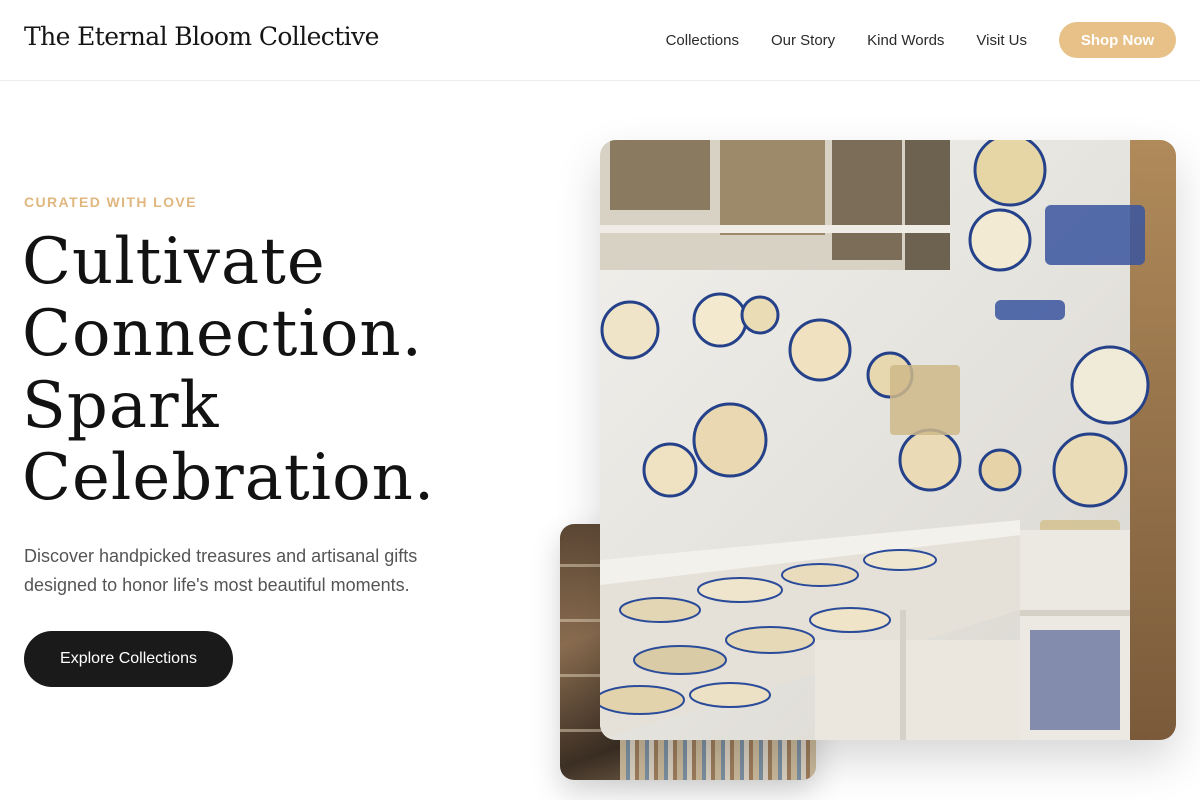 Image resolution: width=1200 pixels, height=800 pixels. Describe the element at coordinates (201, 36) in the screenshot. I see `brand-logo: The Eternal Bloom Collective` at that location.